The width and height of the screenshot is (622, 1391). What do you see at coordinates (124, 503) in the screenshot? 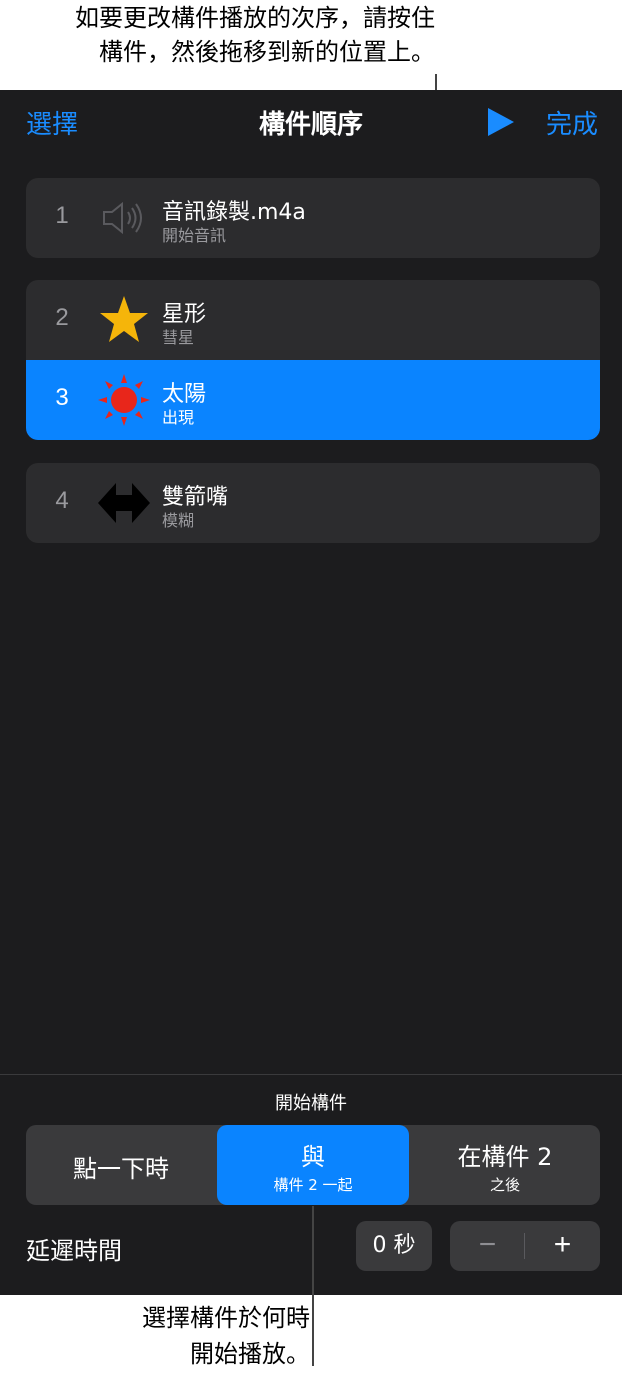
I see `double-arrow-icon` at bounding box center [124, 503].